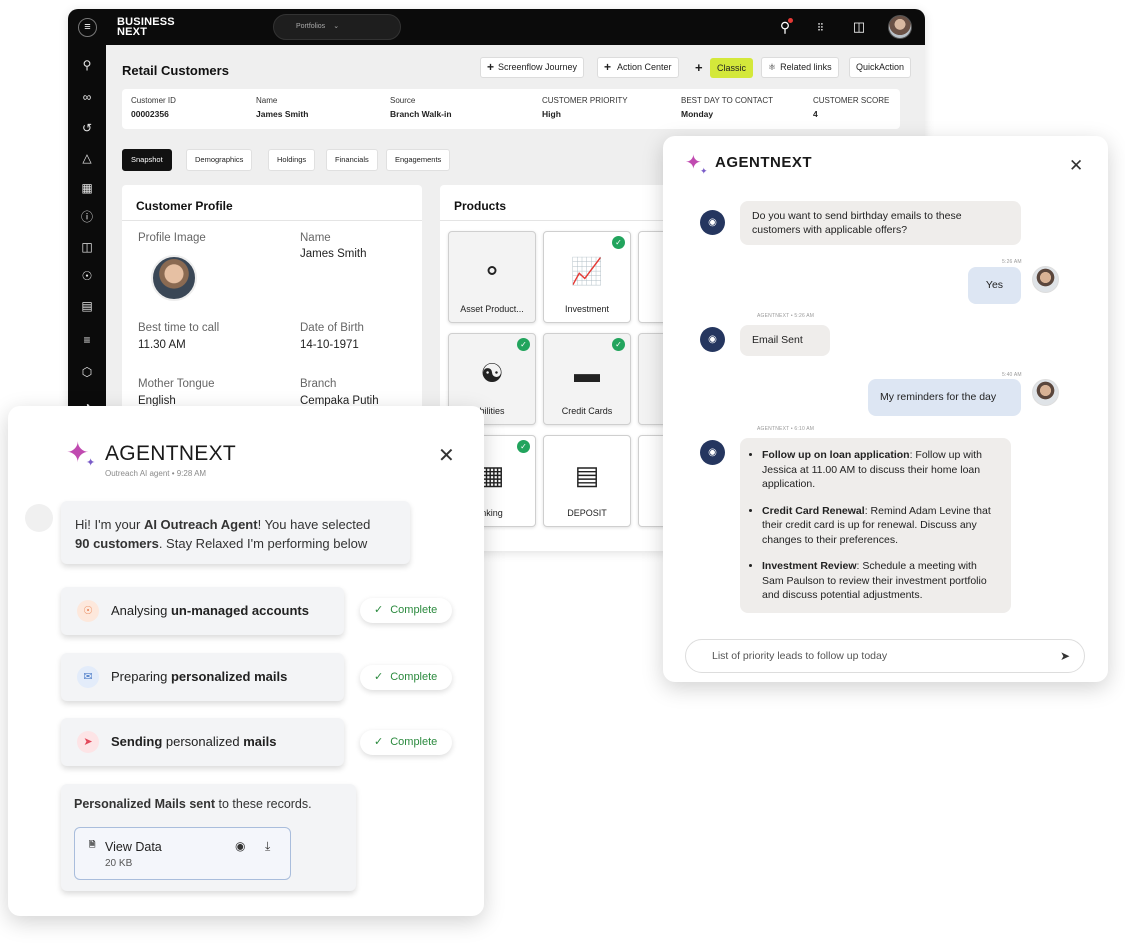  What do you see at coordinates (87, 27) in the screenshot?
I see `hamburger-menu-icon: ≡` at bounding box center [87, 27].